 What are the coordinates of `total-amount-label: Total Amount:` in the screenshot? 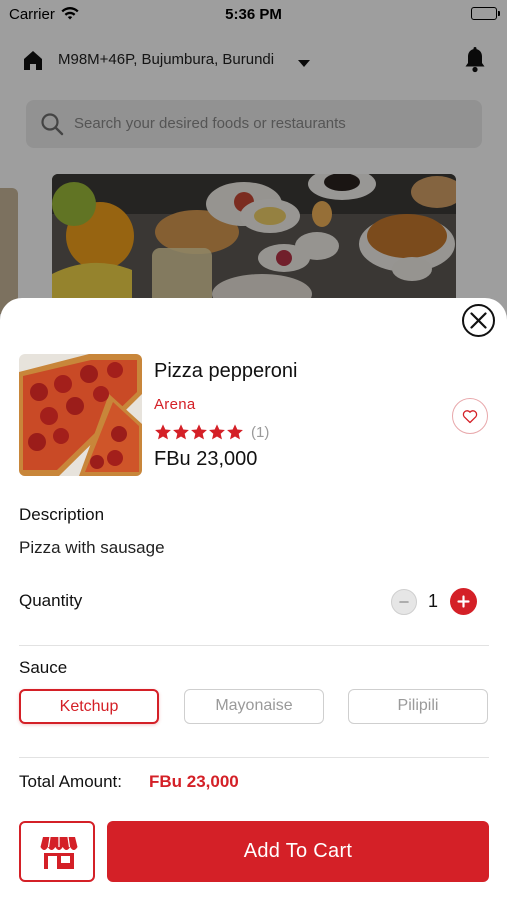 It's located at (71, 781).